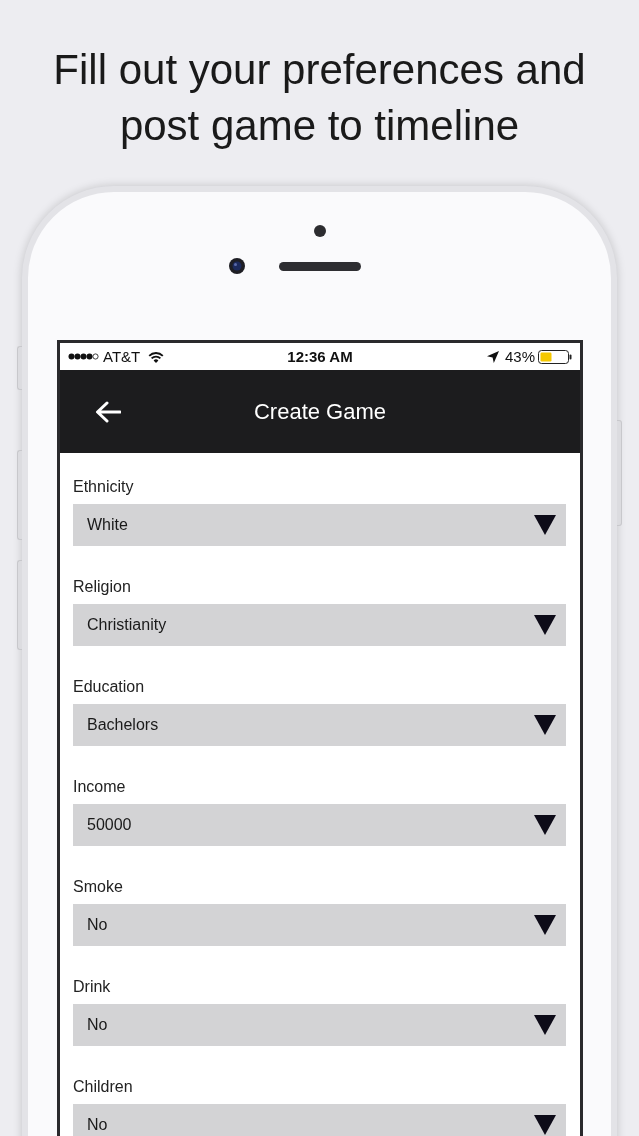 The image size is (639, 1136). I want to click on sensor-dot-icon, so click(319, 231).